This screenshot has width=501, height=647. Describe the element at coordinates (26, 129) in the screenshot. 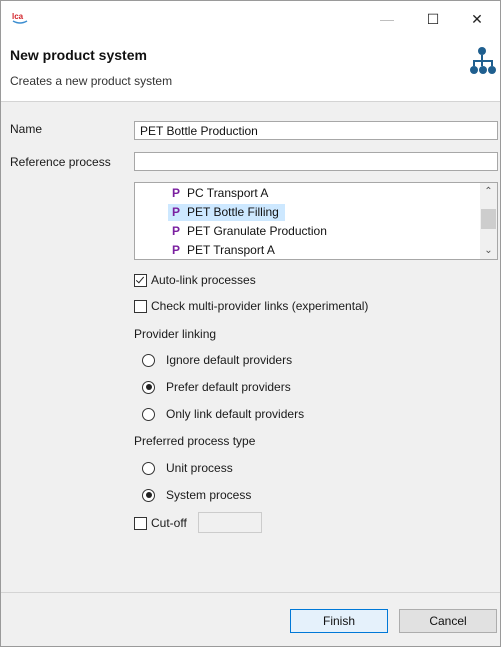

I see `name-label: Name` at that location.